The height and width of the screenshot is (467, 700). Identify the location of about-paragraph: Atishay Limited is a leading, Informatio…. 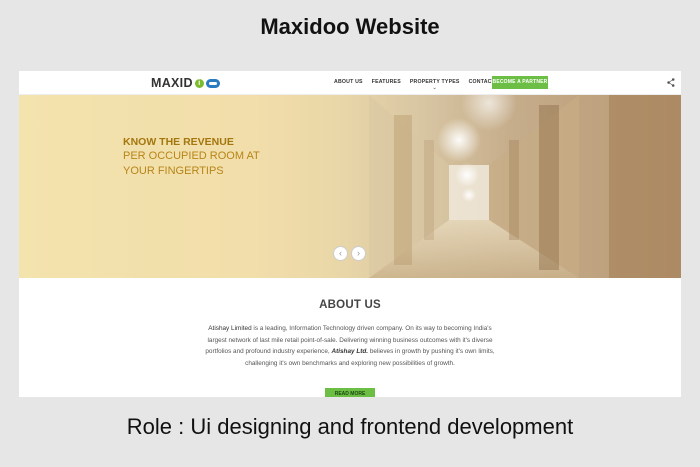
(350, 346).